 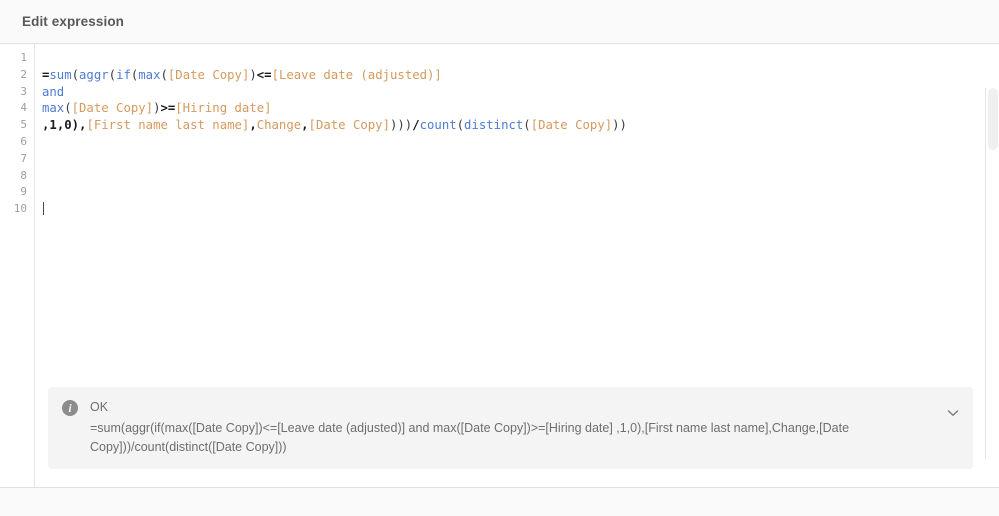 I want to click on code-token-op: /, so click(x=416, y=125).